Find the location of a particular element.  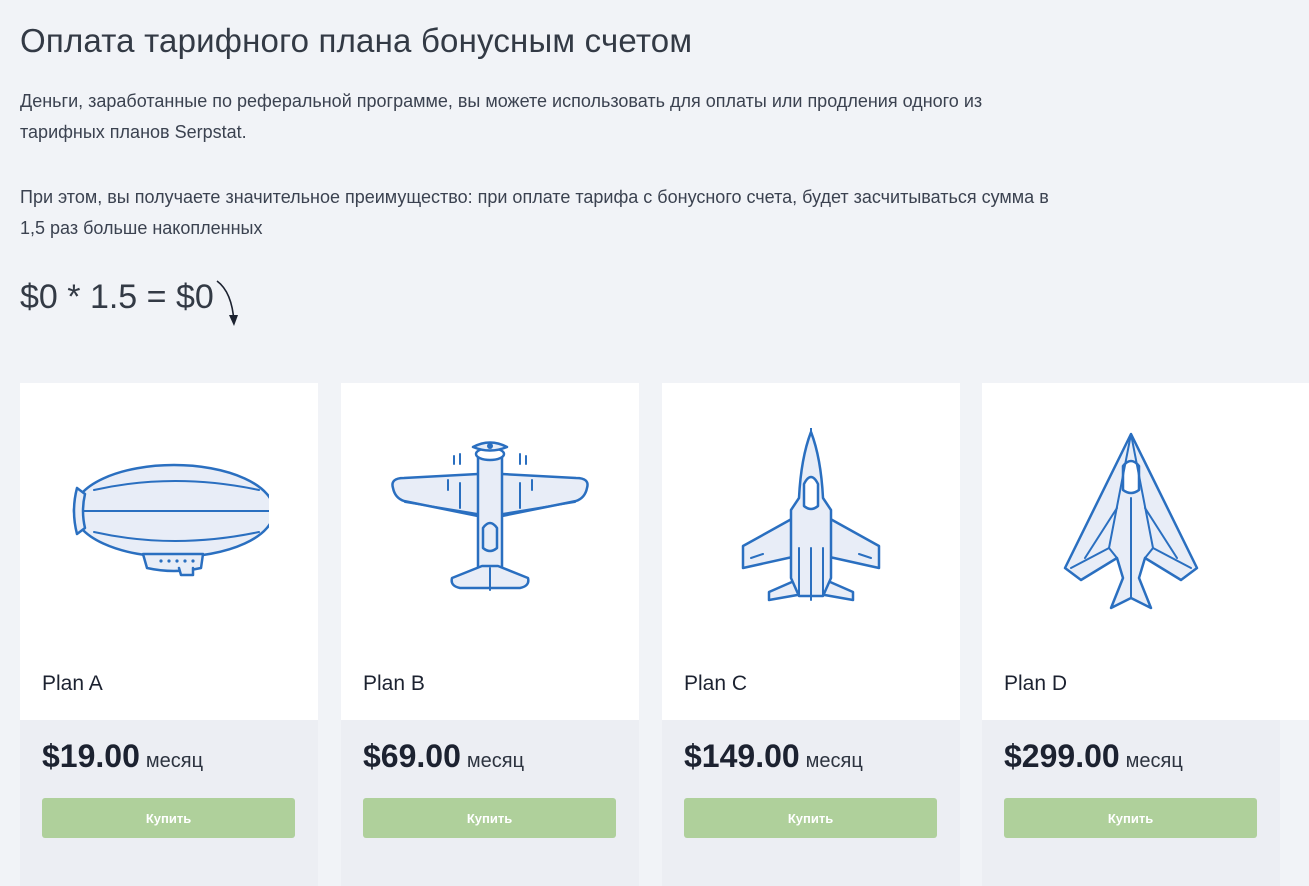

plan-name: Plan B is located at coordinates (394, 683).